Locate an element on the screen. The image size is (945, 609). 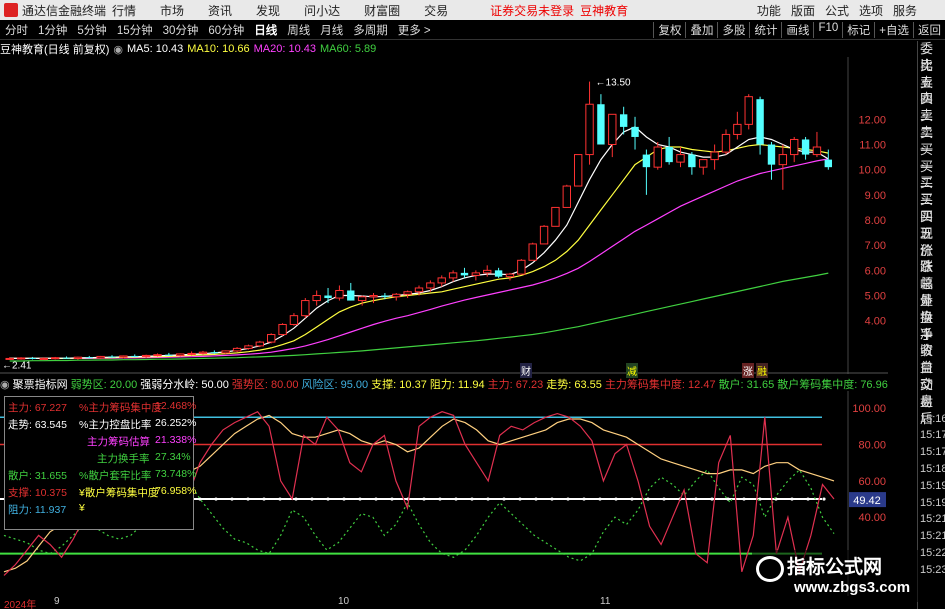
menu-item-trade: 交易 is located at coordinates (436, 10).